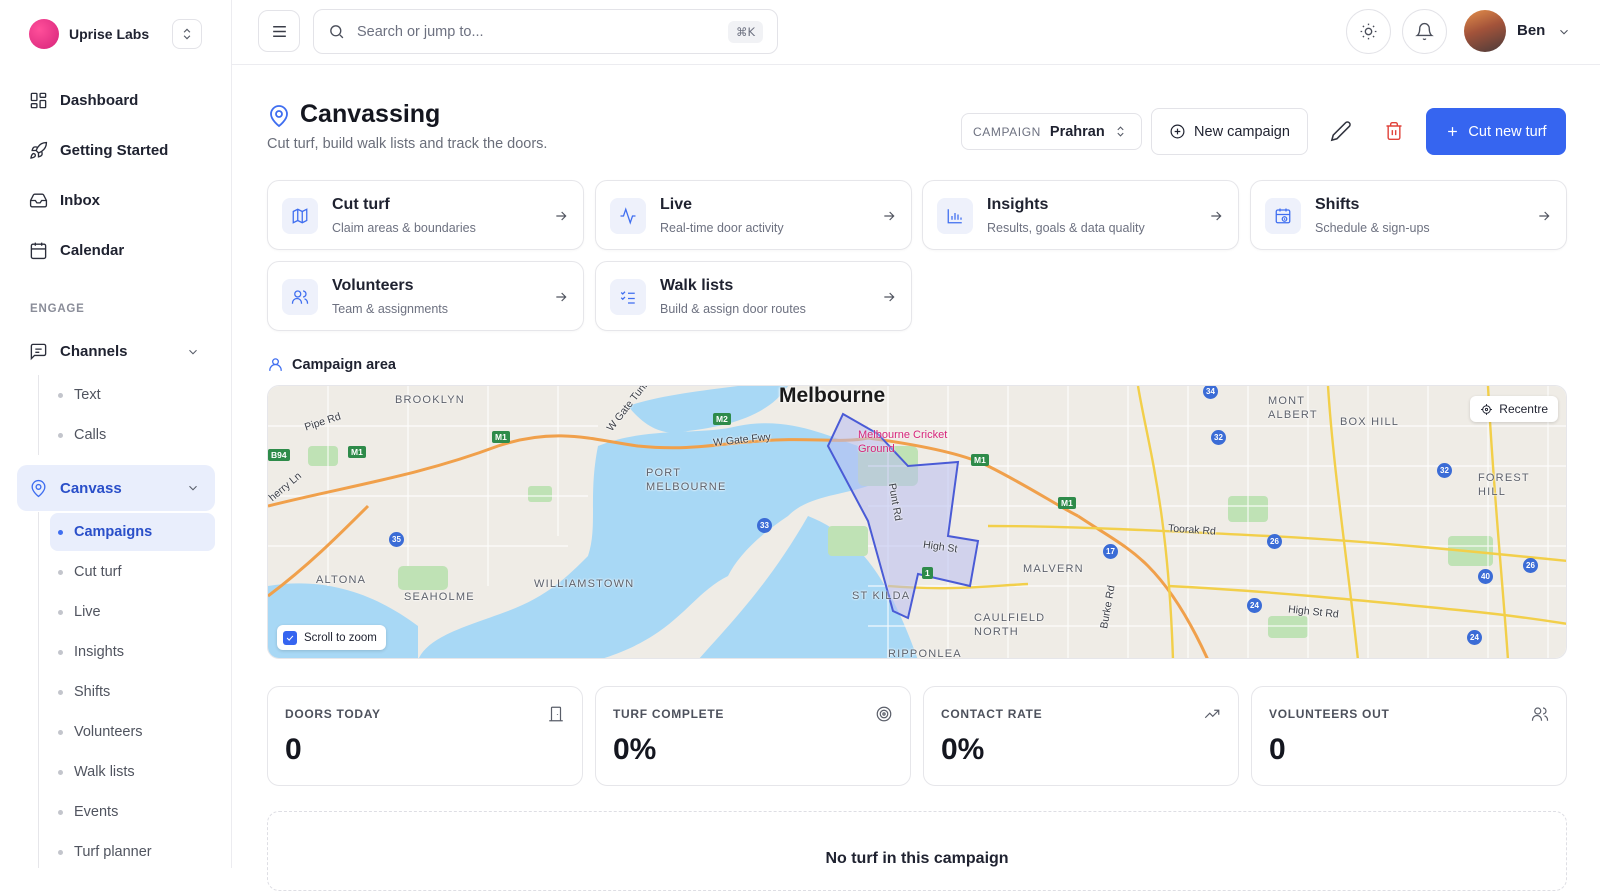 The width and height of the screenshot is (1600, 891). I want to click on map-pin-icon, so click(279, 116).